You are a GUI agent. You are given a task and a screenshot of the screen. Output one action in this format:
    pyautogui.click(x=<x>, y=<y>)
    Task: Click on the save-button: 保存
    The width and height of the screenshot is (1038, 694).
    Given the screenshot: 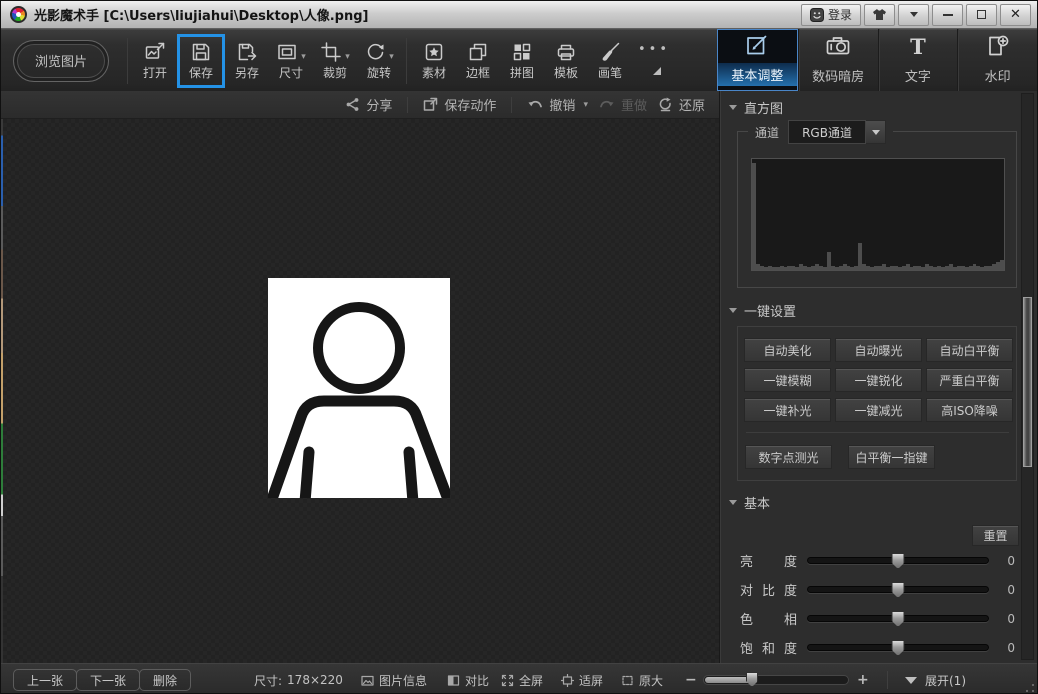 What is the action you would take?
    pyautogui.click(x=201, y=60)
    